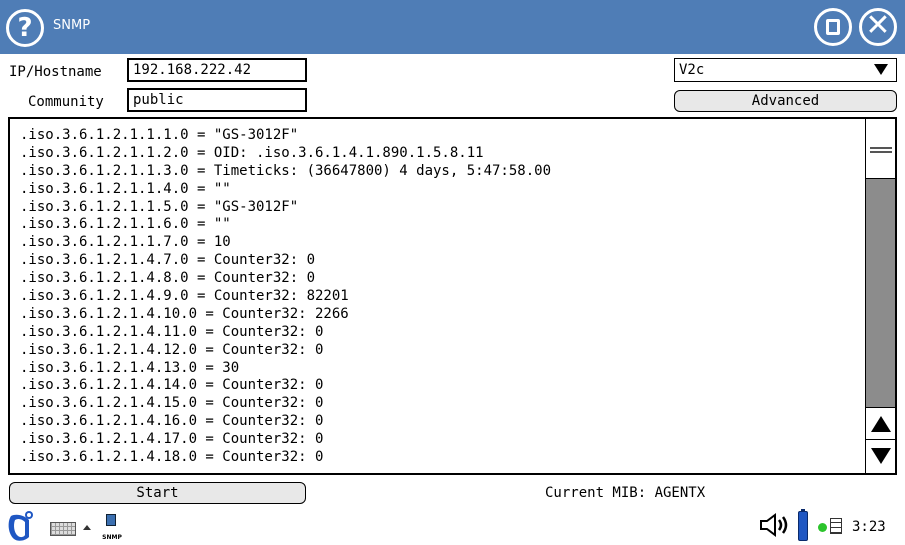 The width and height of the screenshot is (905, 545). Describe the element at coordinates (217, 100) in the screenshot. I see `community-input: public` at that location.